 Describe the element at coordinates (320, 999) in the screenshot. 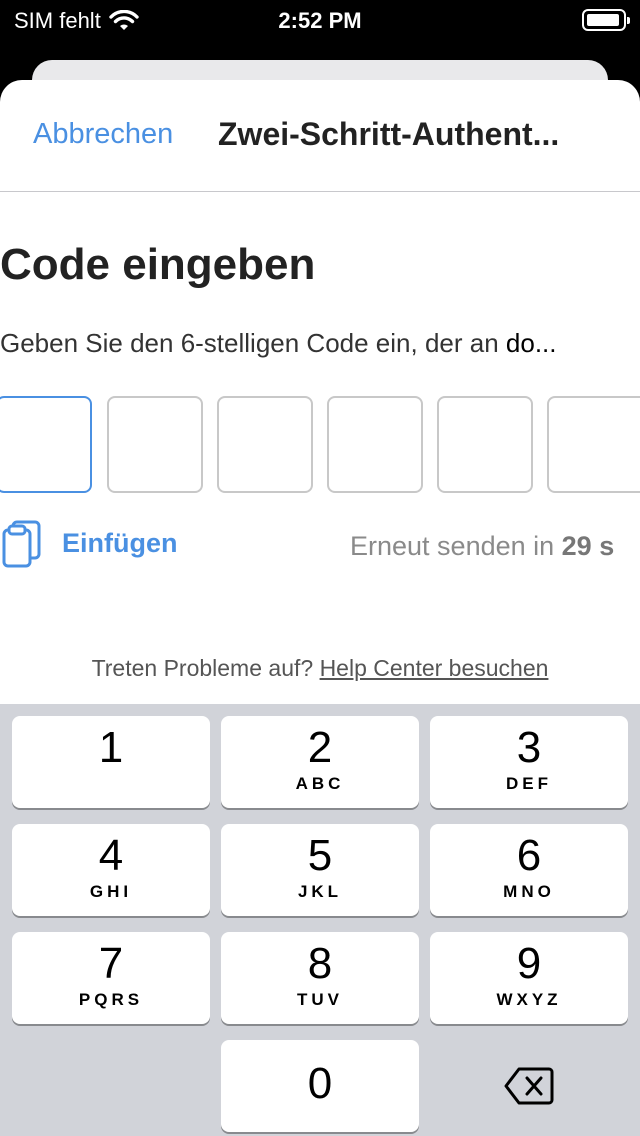

I see `key-letters: TUV` at that location.